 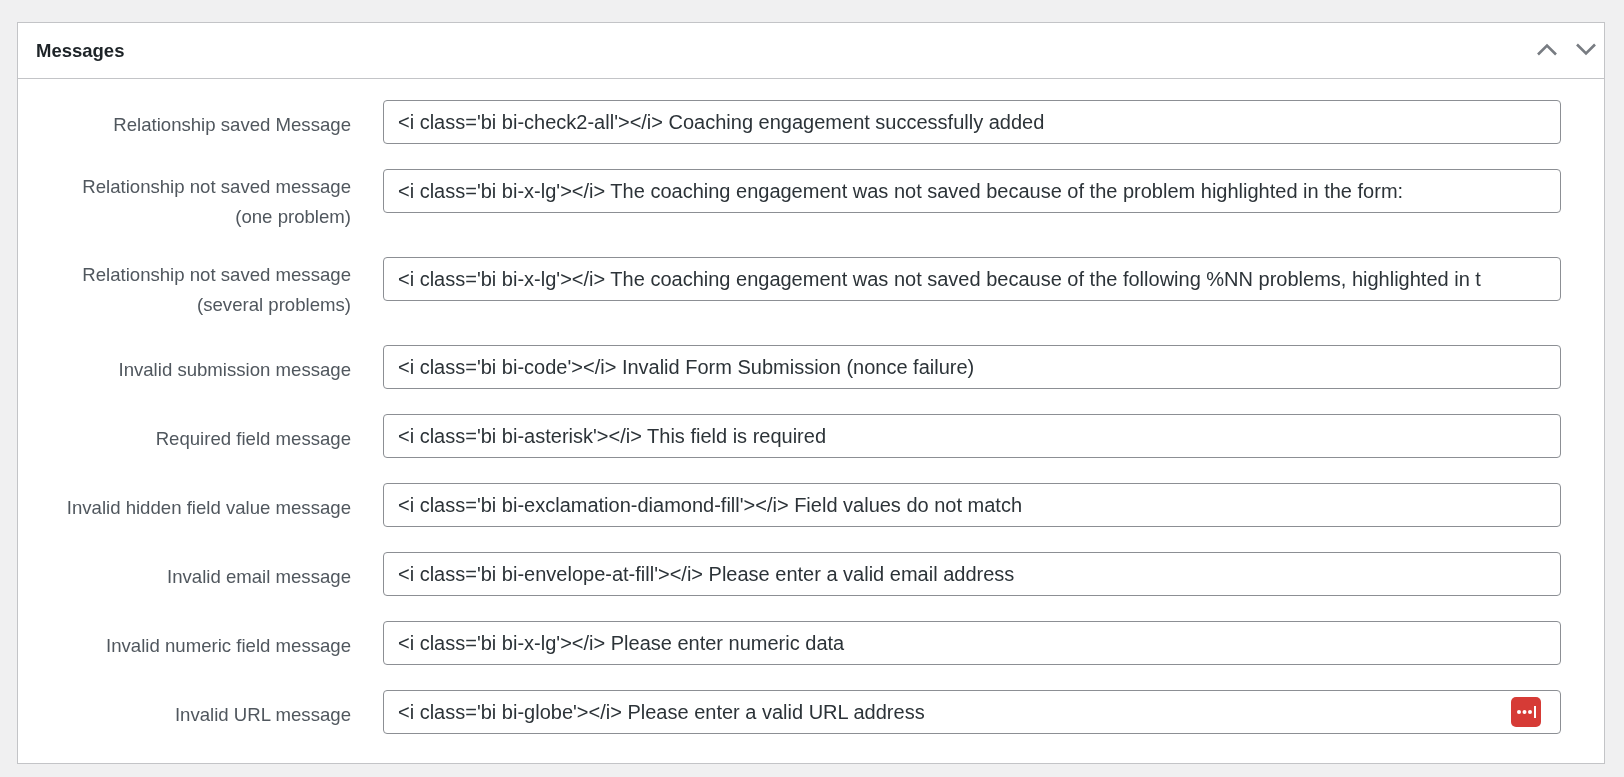 I want to click on field-label: Invalid numeric field message, so click(x=228, y=646).